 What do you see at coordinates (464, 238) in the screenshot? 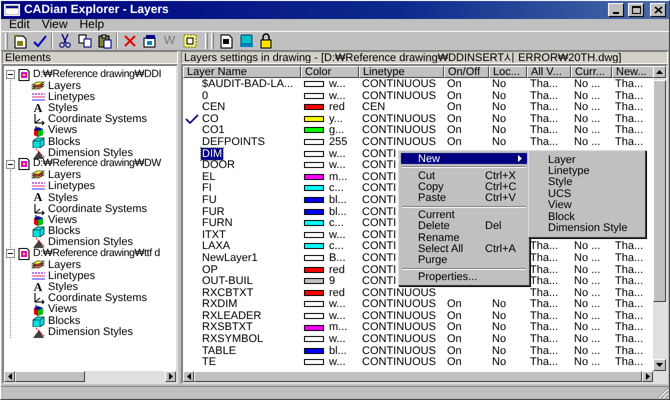
I see `menu-item: Rename` at bounding box center [464, 238].